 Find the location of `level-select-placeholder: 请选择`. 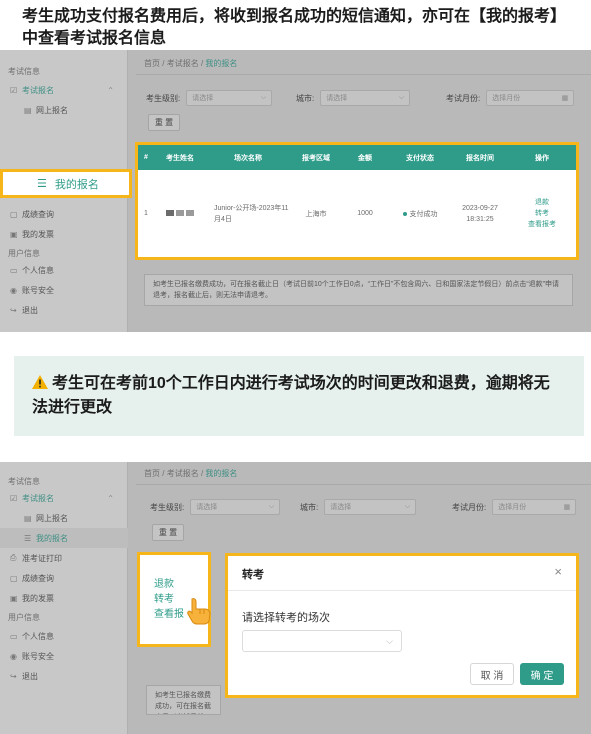

level-select-placeholder: 请选择 is located at coordinates (207, 507).